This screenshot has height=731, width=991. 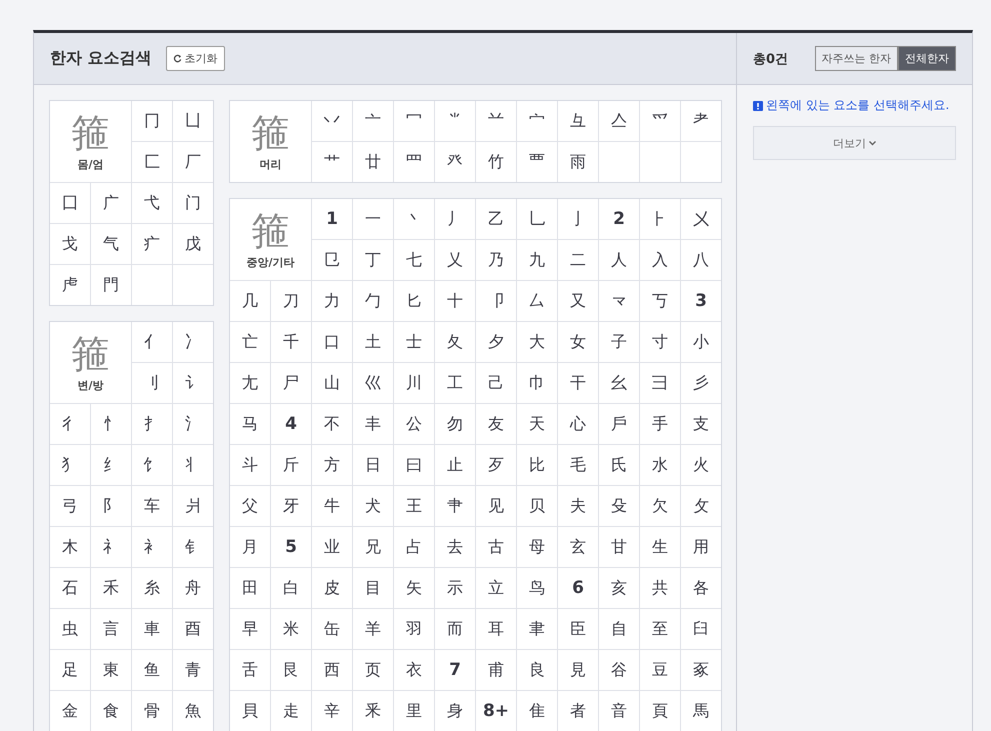 What do you see at coordinates (152, 629) in the screenshot?
I see `component-key: 車` at bounding box center [152, 629].